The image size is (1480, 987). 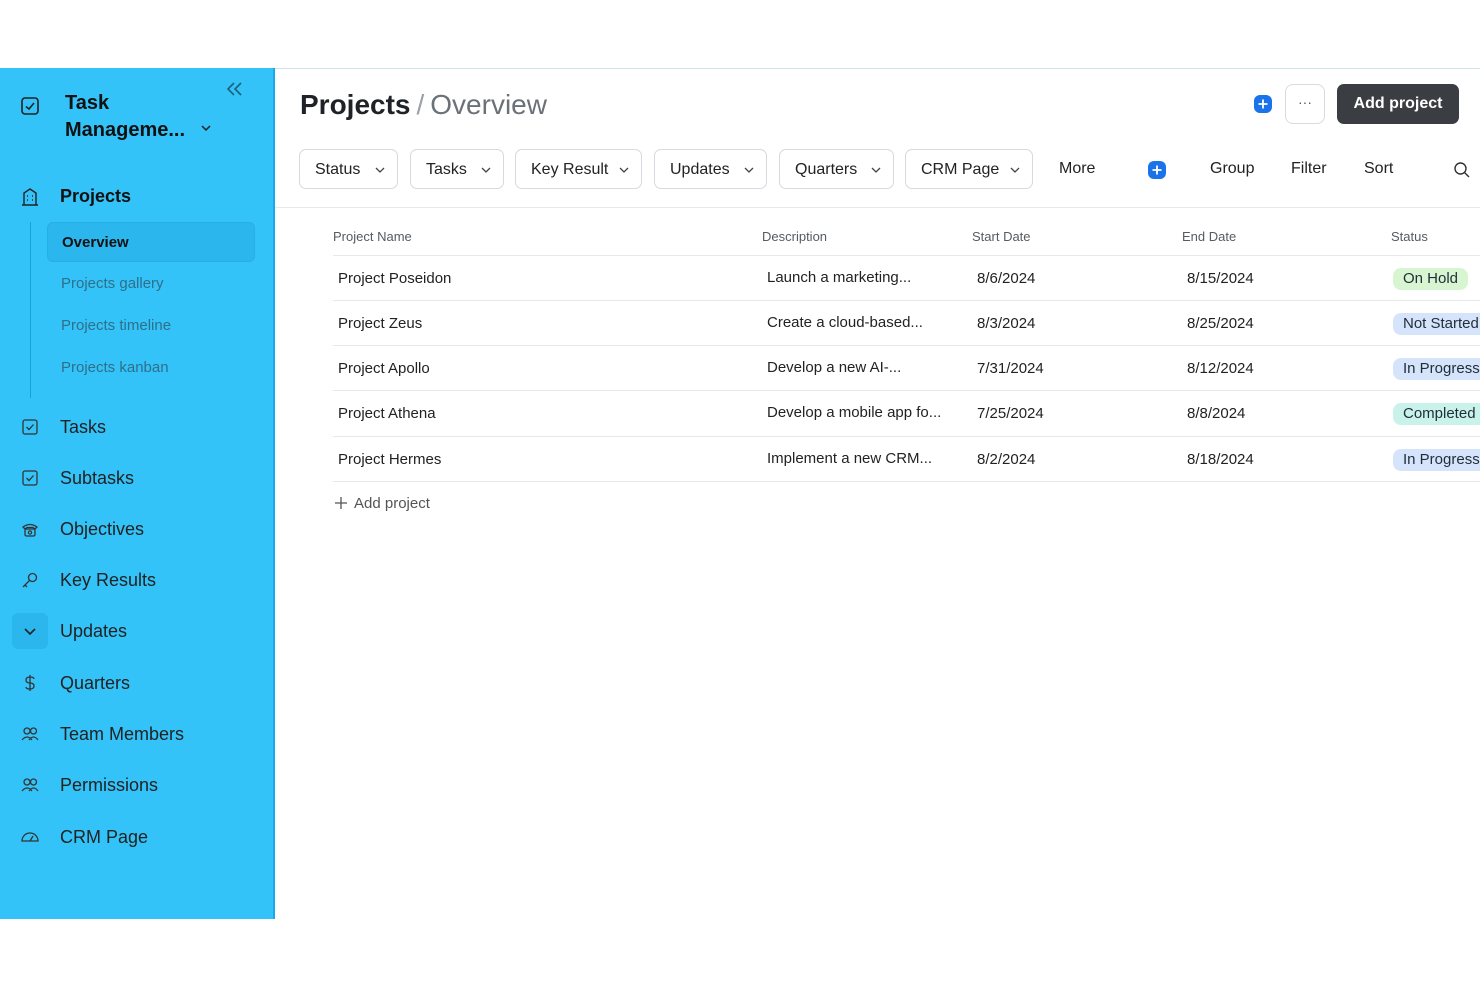 I want to click on tab-label: Updates, so click(x=700, y=169).